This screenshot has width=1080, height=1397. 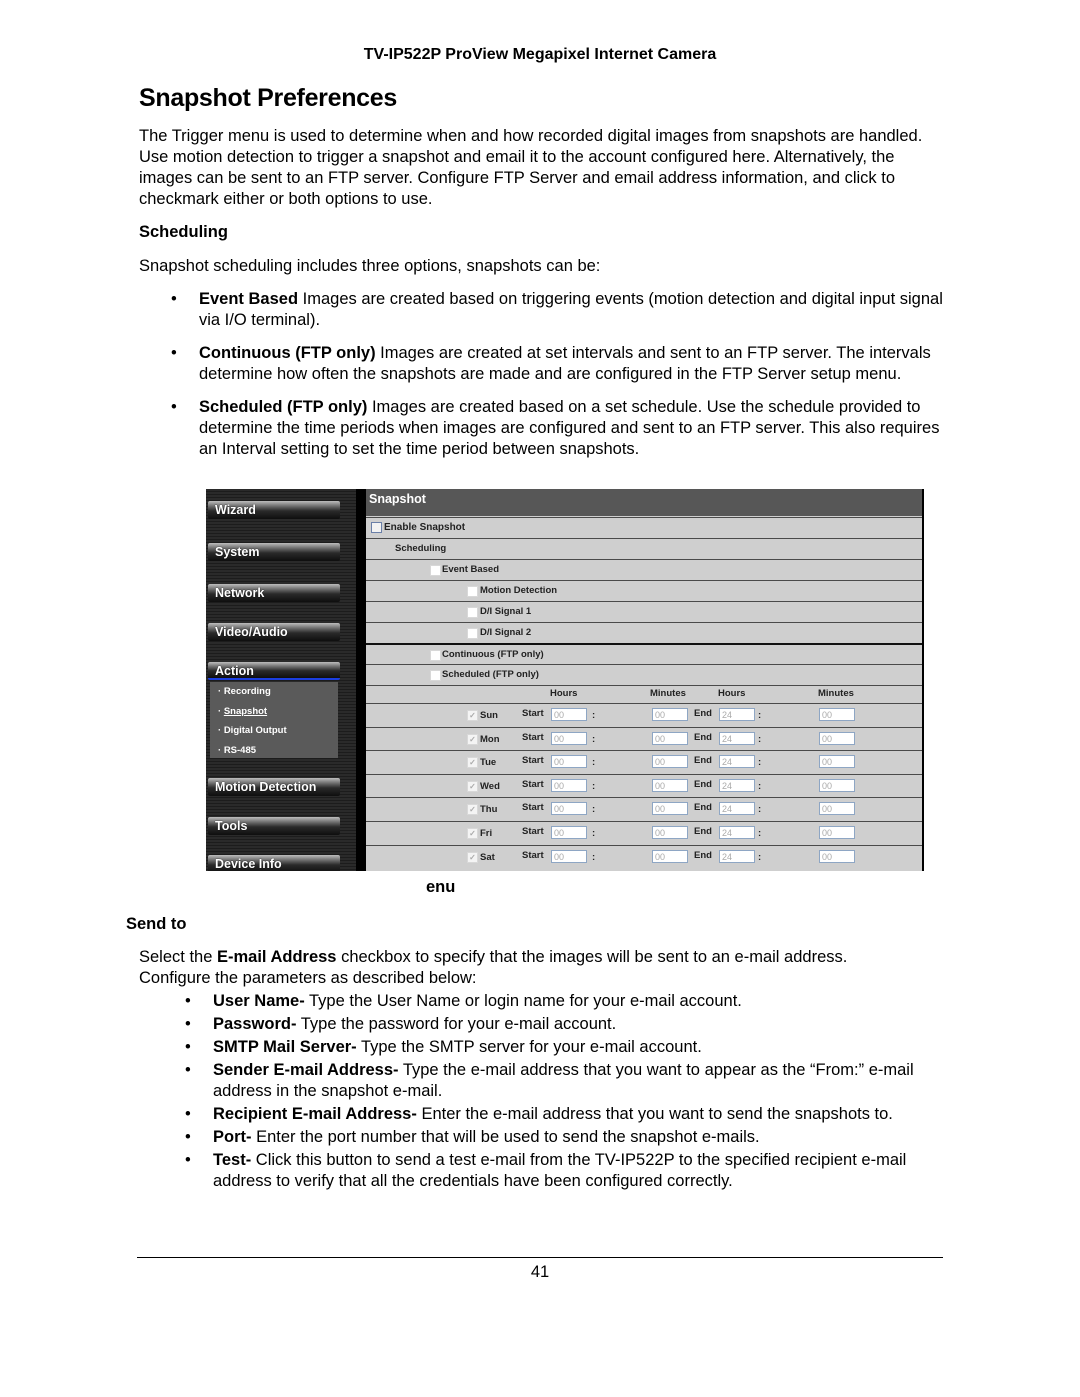 What do you see at coordinates (425, 527) in the screenshot?
I see `enable-snapshot-label: Enable Snapshot` at bounding box center [425, 527].